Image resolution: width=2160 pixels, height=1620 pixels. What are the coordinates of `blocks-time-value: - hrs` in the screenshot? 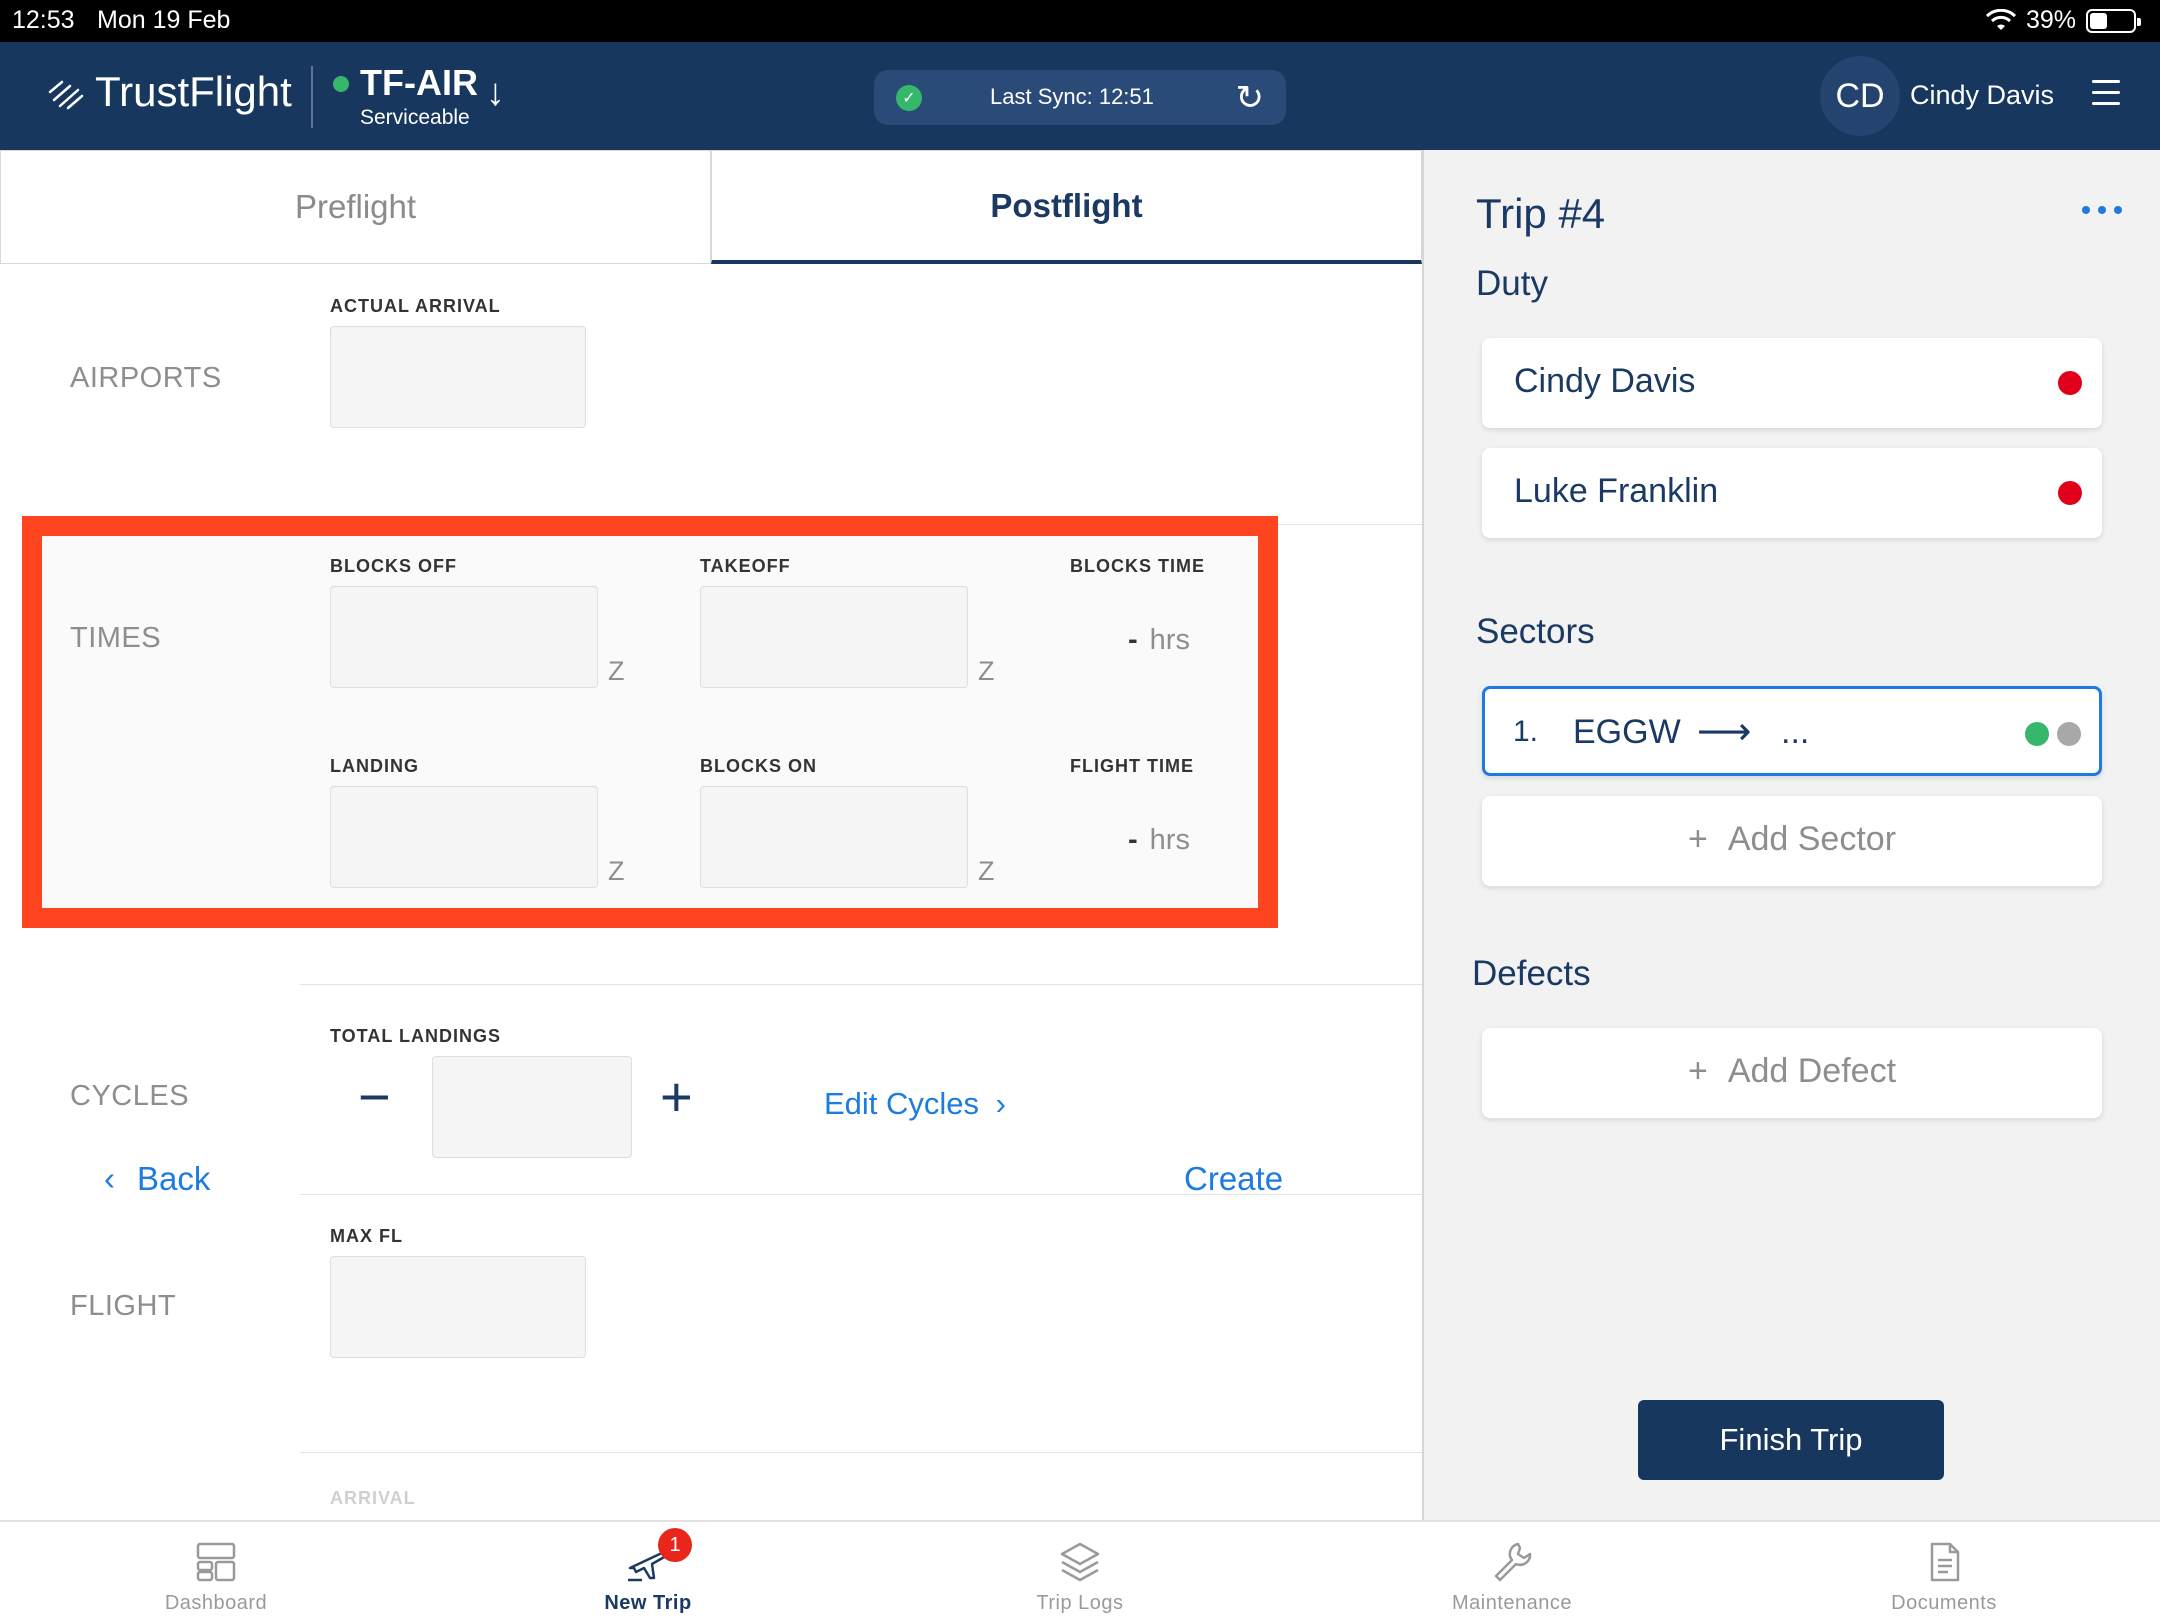 It's located at (1159, 640).